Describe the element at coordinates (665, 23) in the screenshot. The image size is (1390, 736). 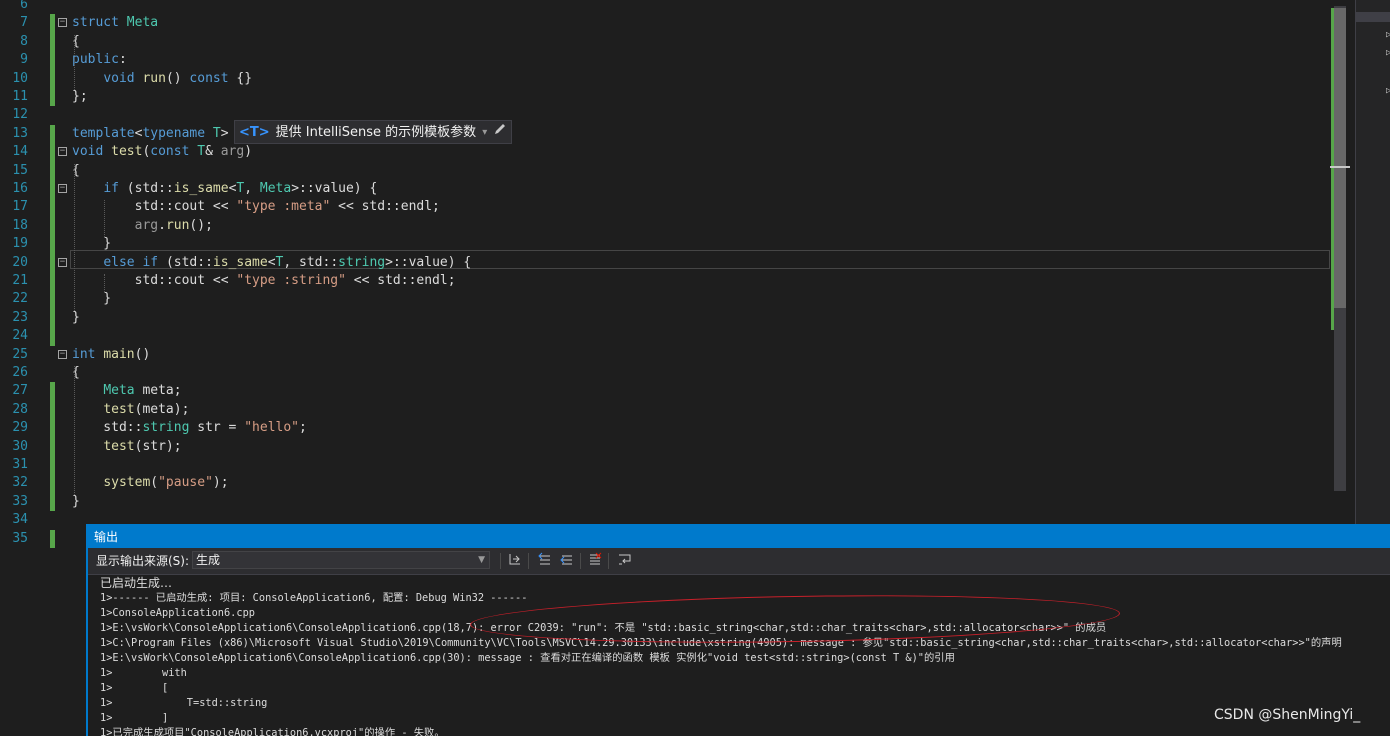
I see `code-line: 7 − struct Meta` at that location.